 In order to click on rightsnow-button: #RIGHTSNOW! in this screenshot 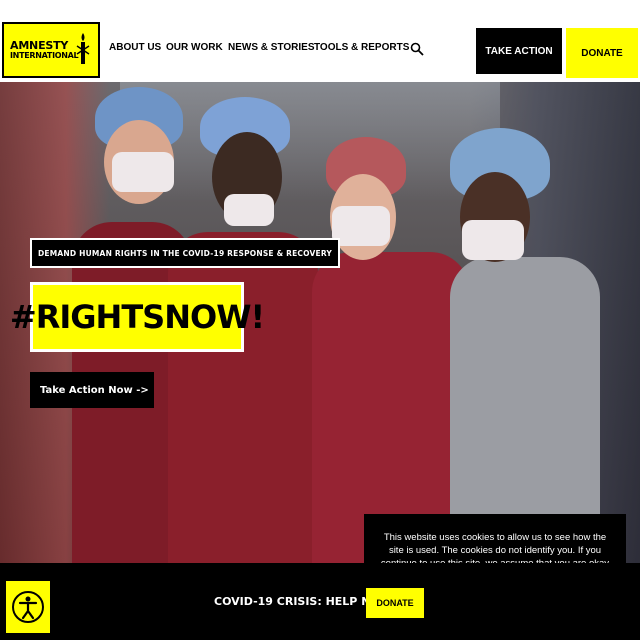, I will do `click(137, 317)`.